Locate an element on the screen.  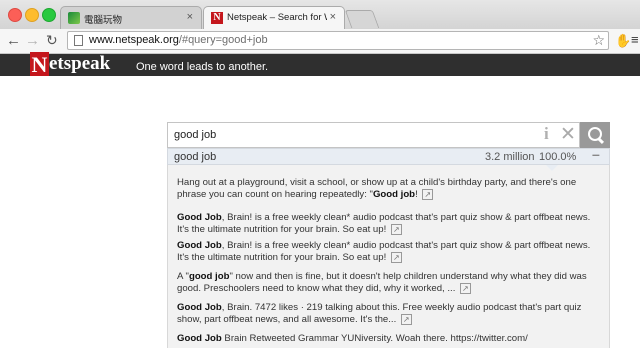
snippet-highlight: Good job is located at coordinates (394, 195).